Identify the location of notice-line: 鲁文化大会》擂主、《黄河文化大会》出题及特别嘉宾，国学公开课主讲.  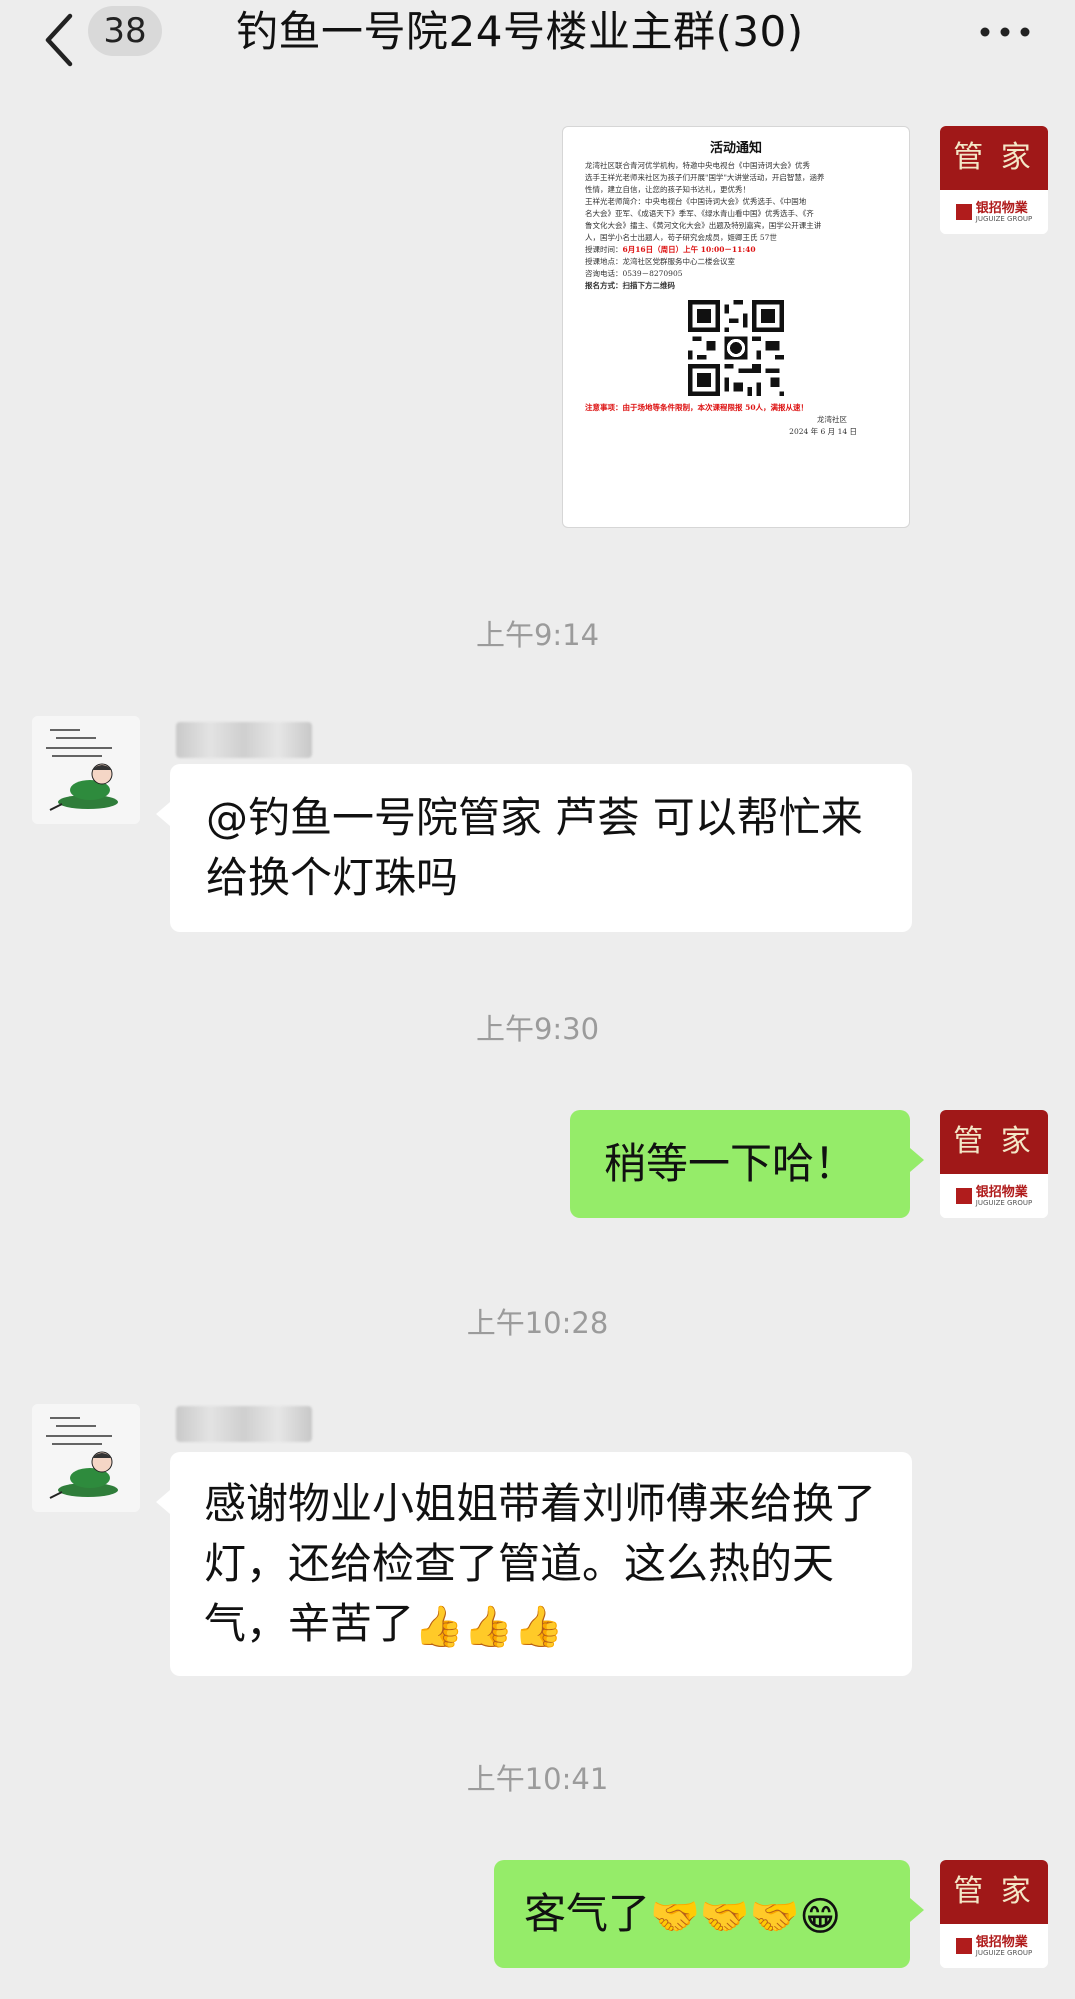
(703, 225).